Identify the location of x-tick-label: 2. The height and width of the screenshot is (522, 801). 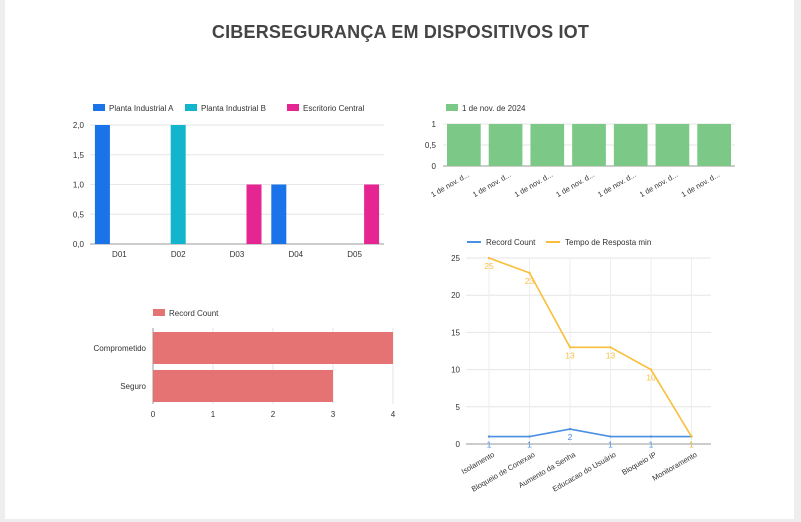
(273, 414).